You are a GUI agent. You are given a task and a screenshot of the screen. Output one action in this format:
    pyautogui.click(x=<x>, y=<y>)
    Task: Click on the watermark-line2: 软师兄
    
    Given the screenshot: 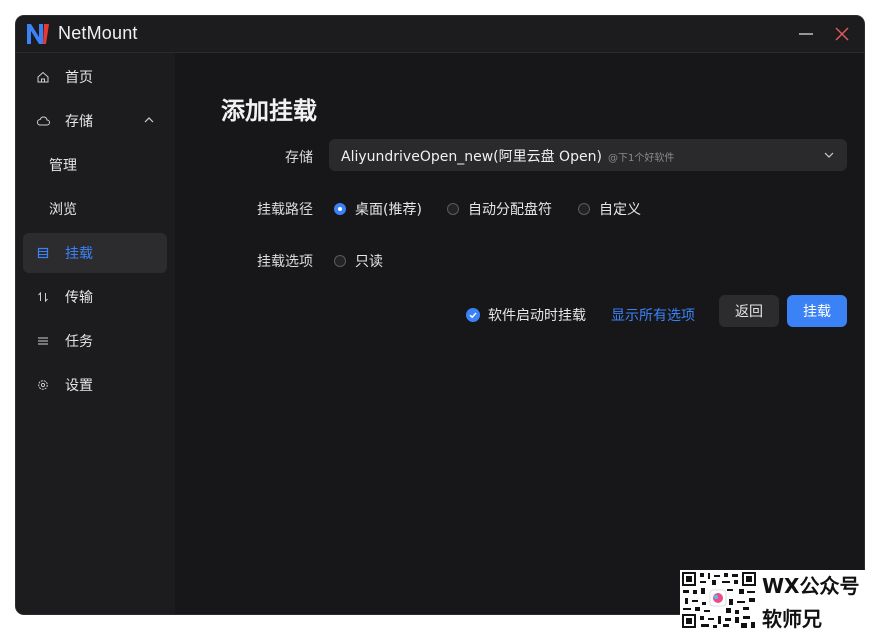 What is the action you would take?
    pyautogui.click(x=792, y=619)
    